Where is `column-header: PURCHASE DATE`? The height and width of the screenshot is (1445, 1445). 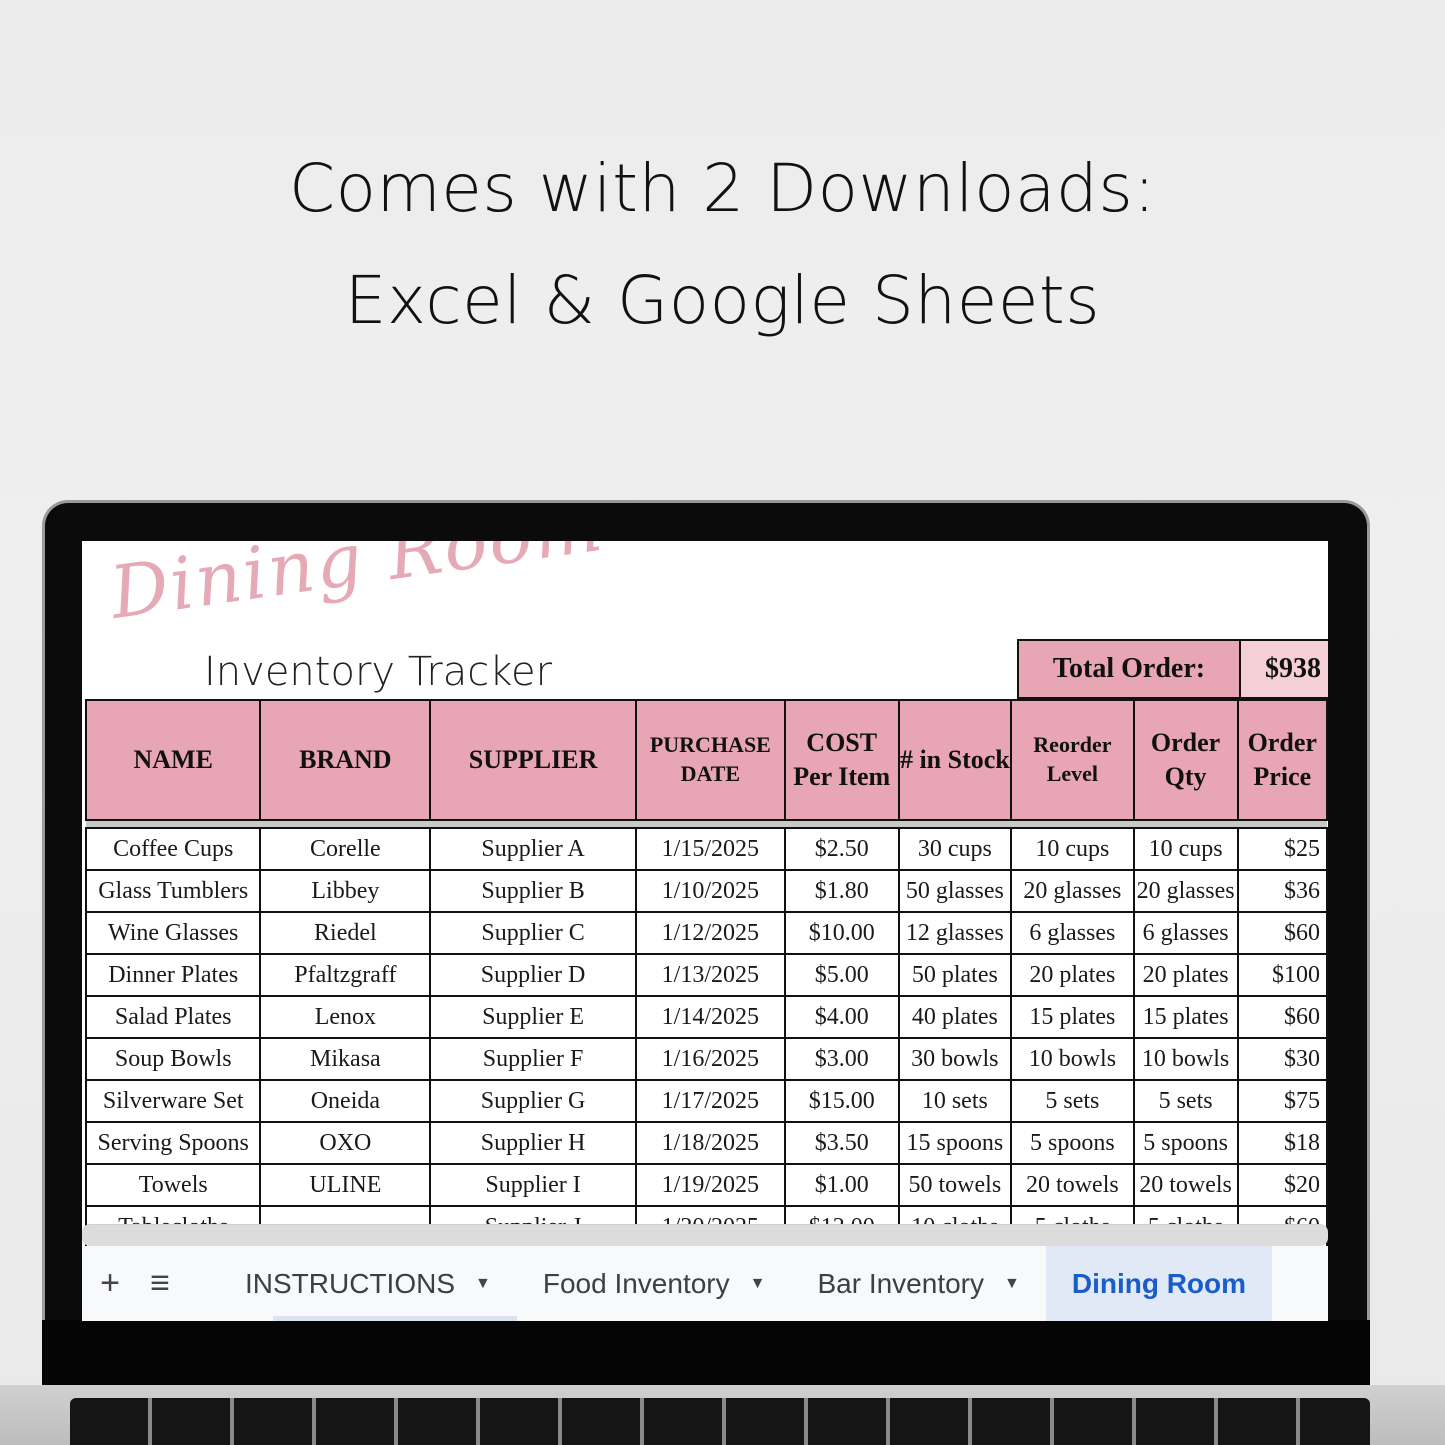 column-header: PURCHASE DATE is located at coordinates (710, 760).